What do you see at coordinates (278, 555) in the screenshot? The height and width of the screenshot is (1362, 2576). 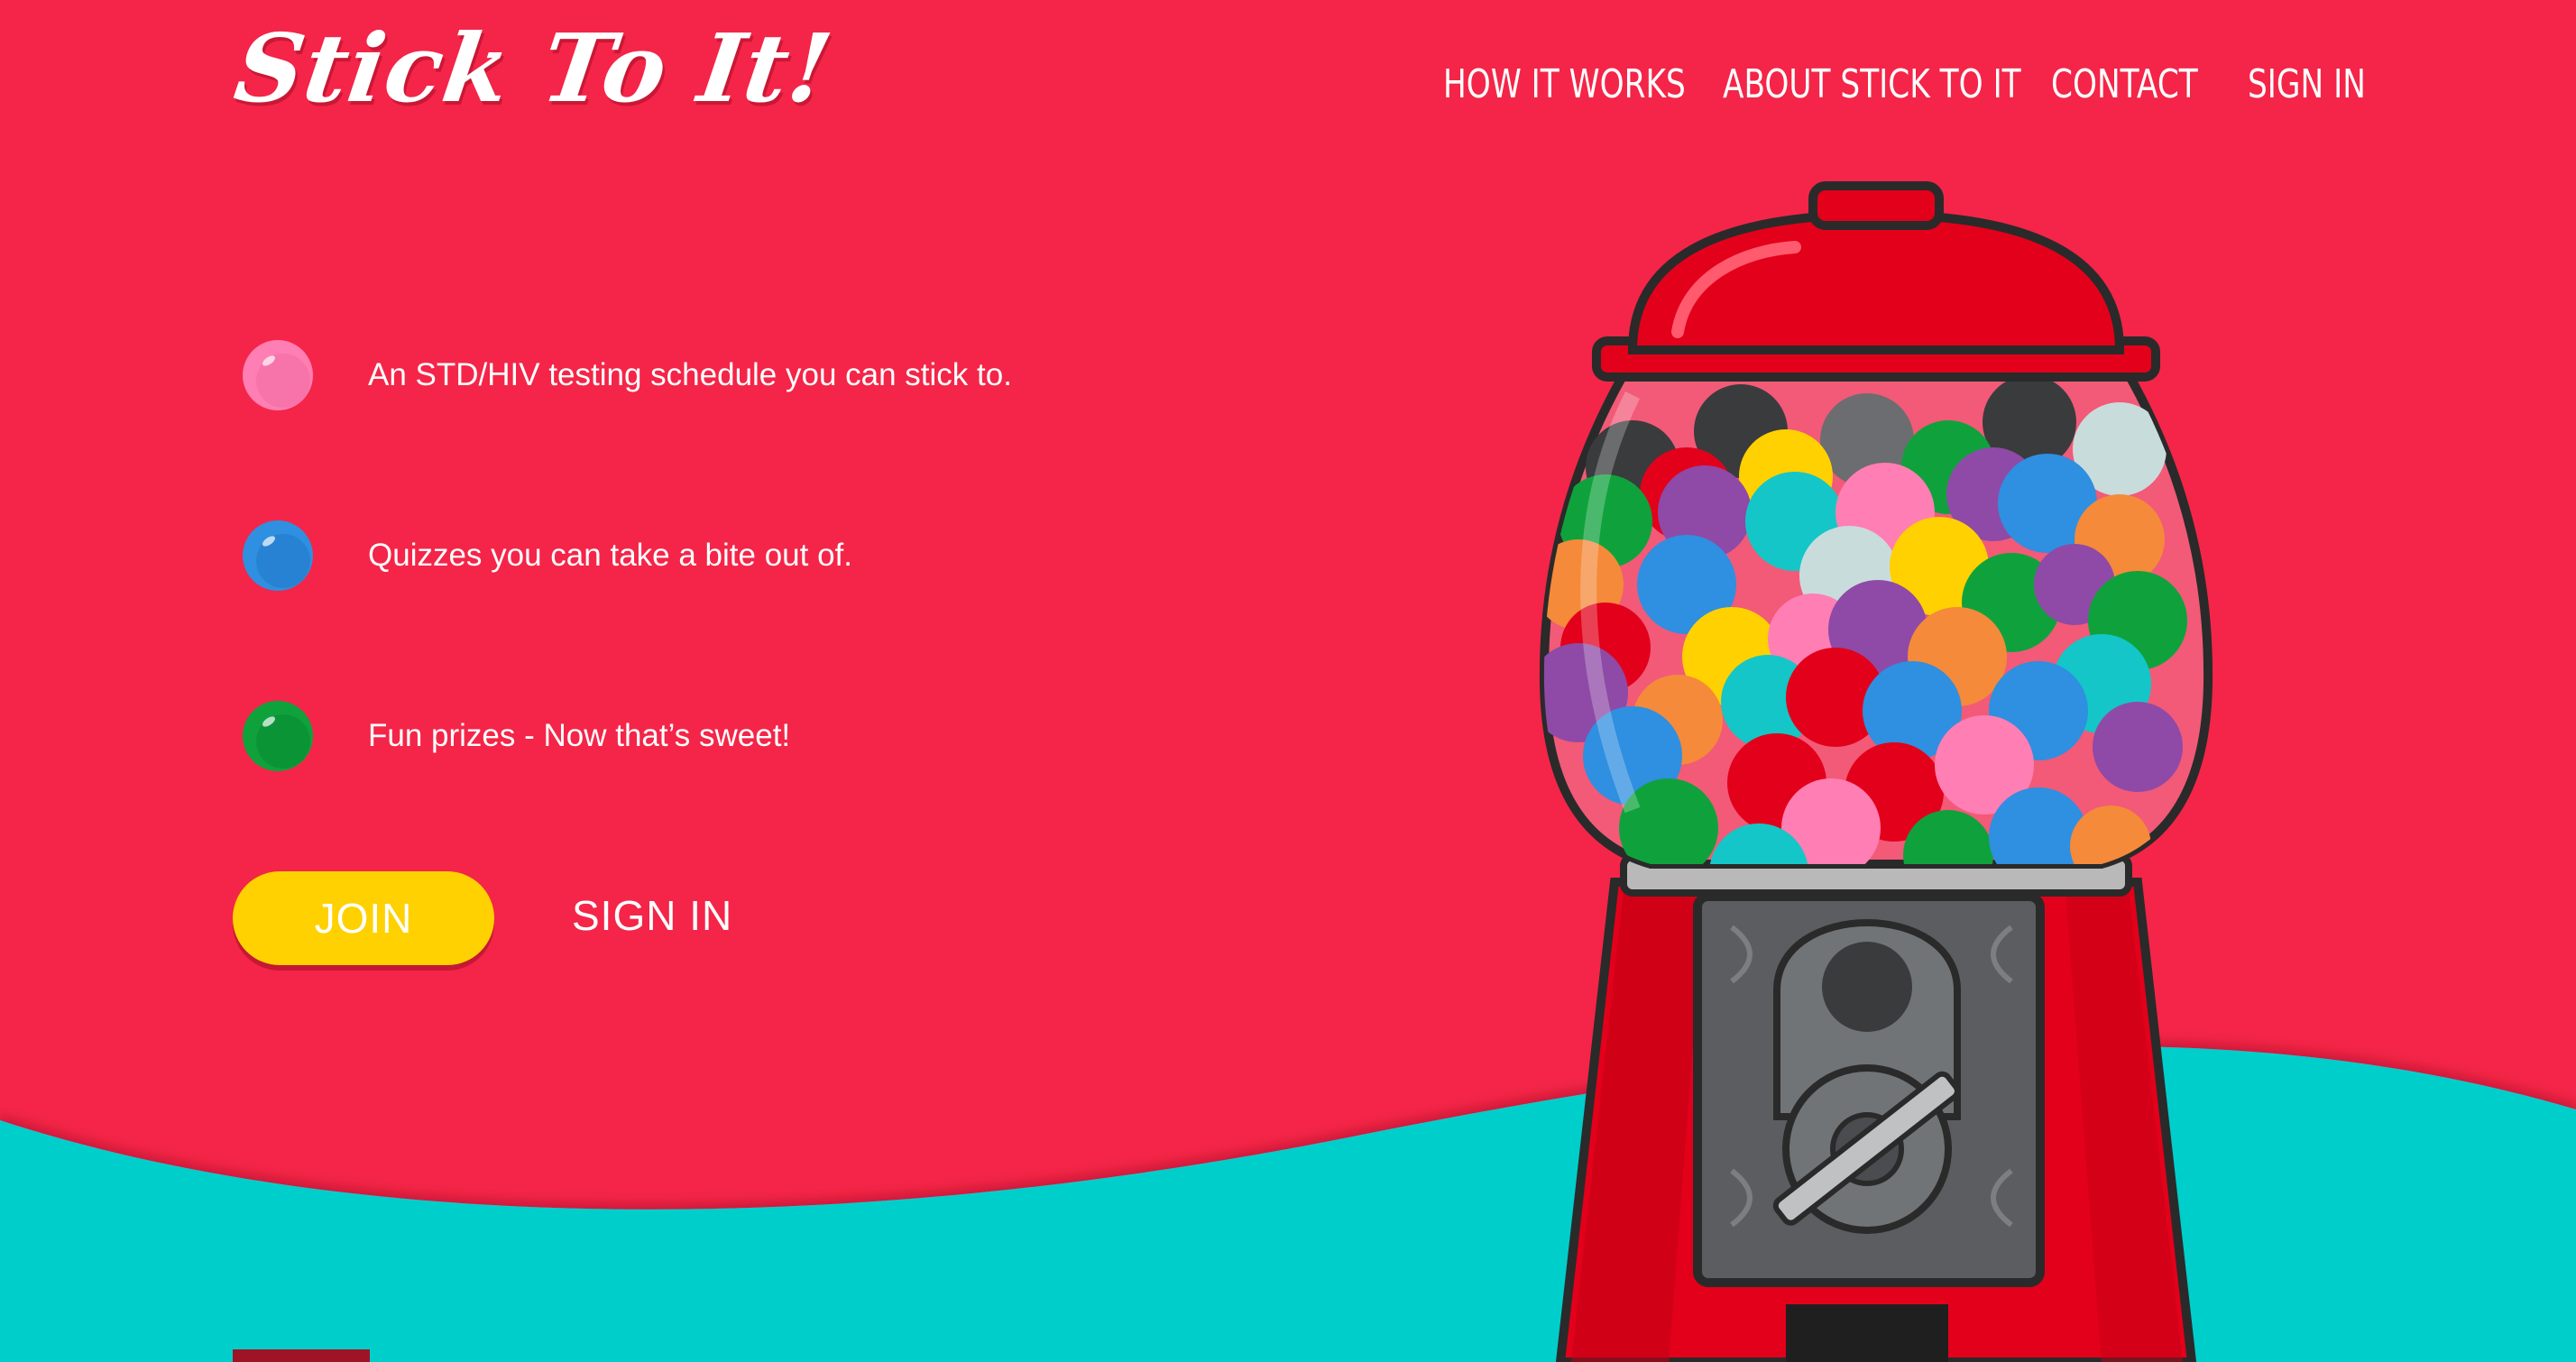 I see `blue-gumball-icon` at bounding box center [278, 555].